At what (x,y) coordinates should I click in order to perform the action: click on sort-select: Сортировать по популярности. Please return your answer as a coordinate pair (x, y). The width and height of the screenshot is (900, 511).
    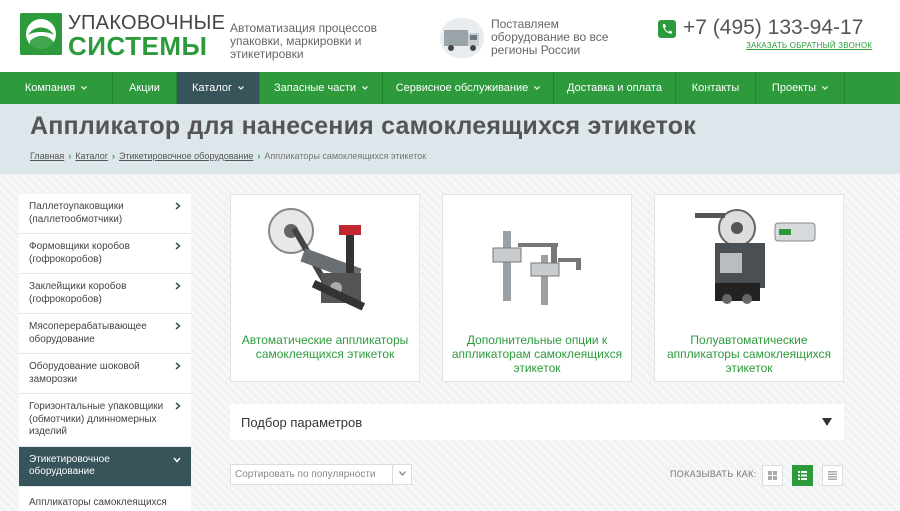
    Looking at the image, I should click on (321, 474).